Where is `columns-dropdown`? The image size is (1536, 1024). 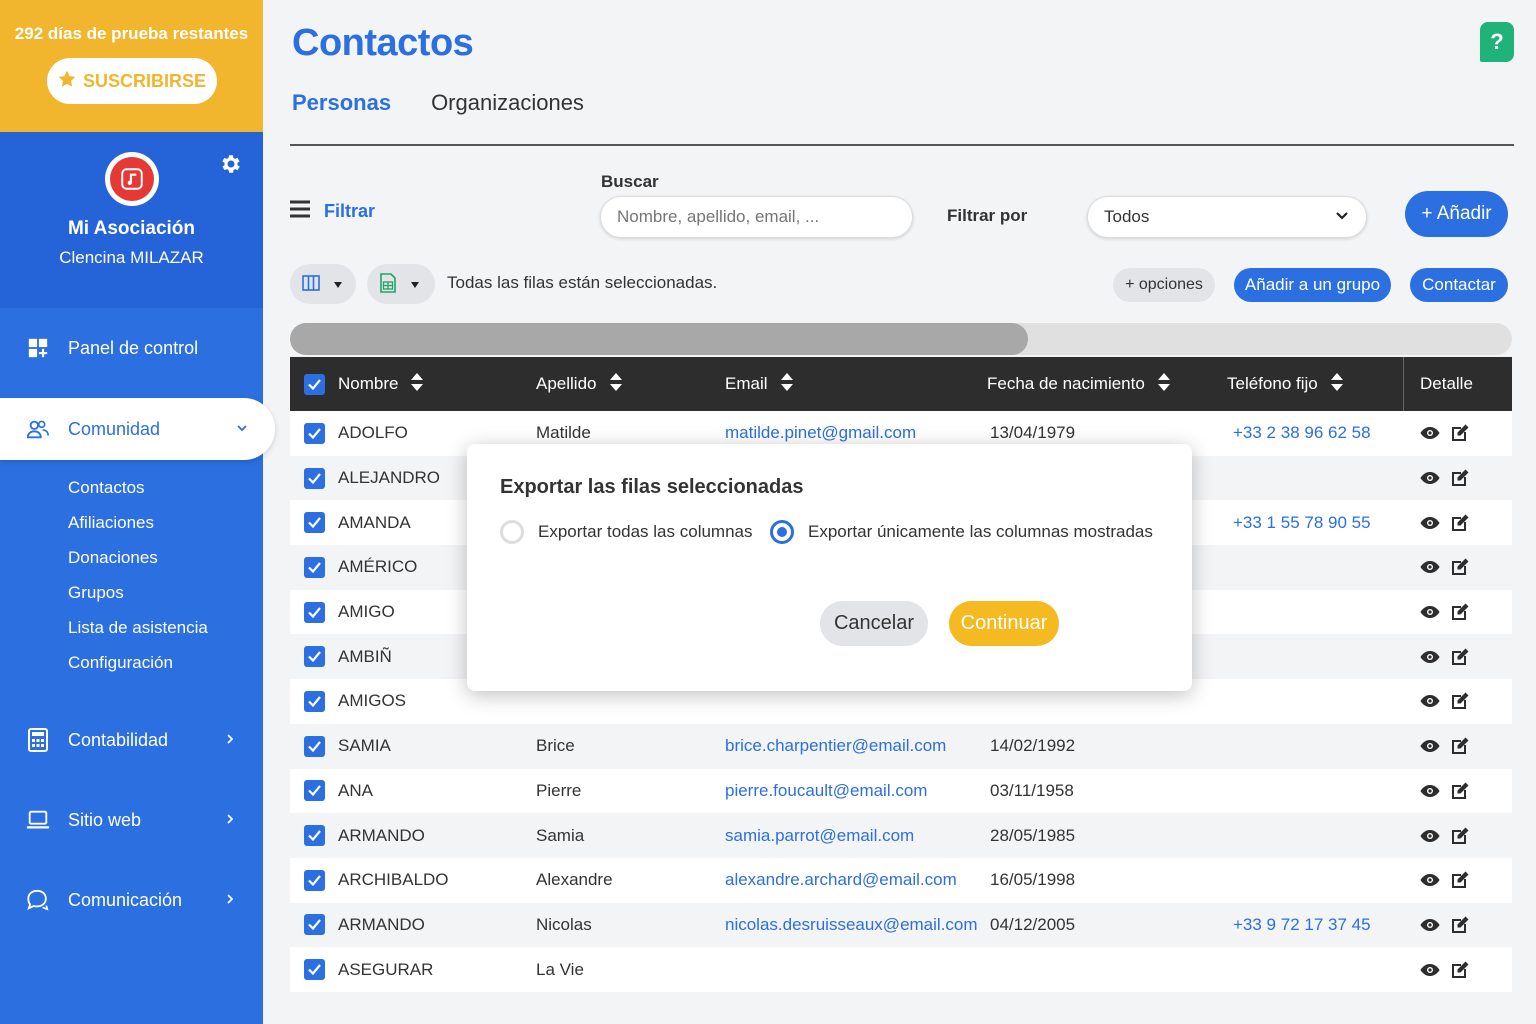 columns-dropdown is located at coordinates (323, 284).